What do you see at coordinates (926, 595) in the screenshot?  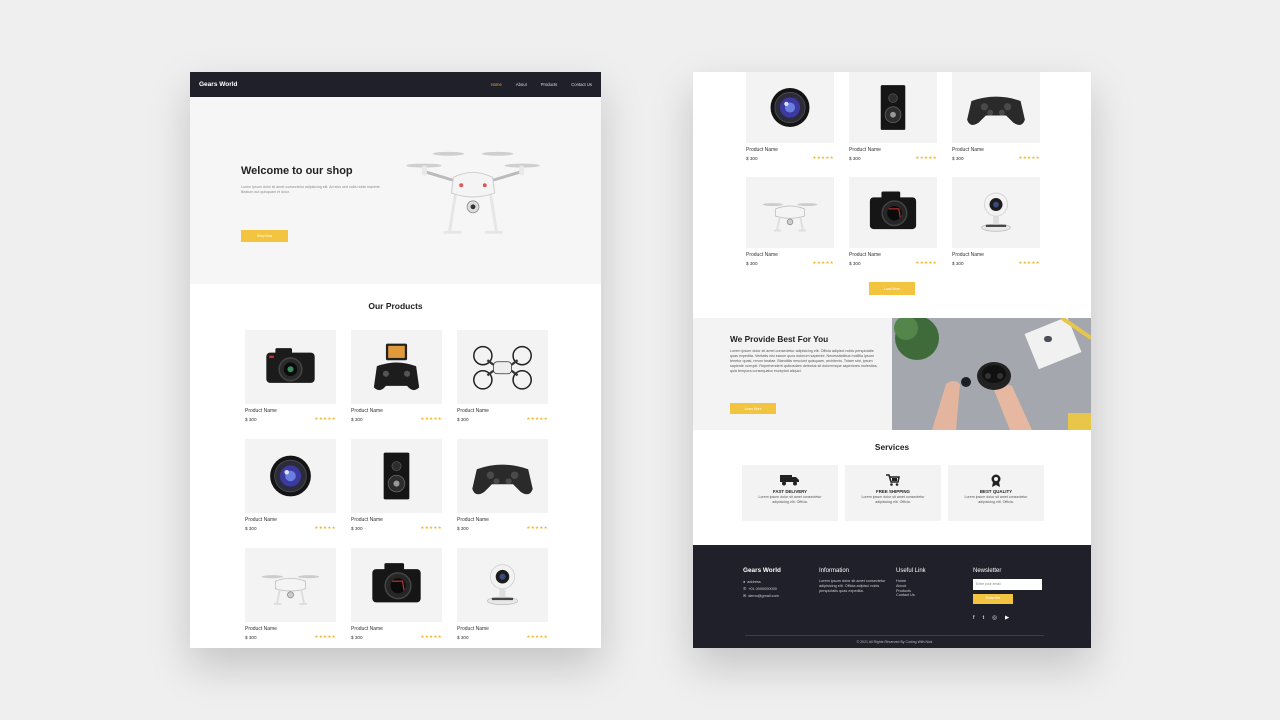 I see `footer-link-contact: Contact Us` at bounding box center [926, 595].